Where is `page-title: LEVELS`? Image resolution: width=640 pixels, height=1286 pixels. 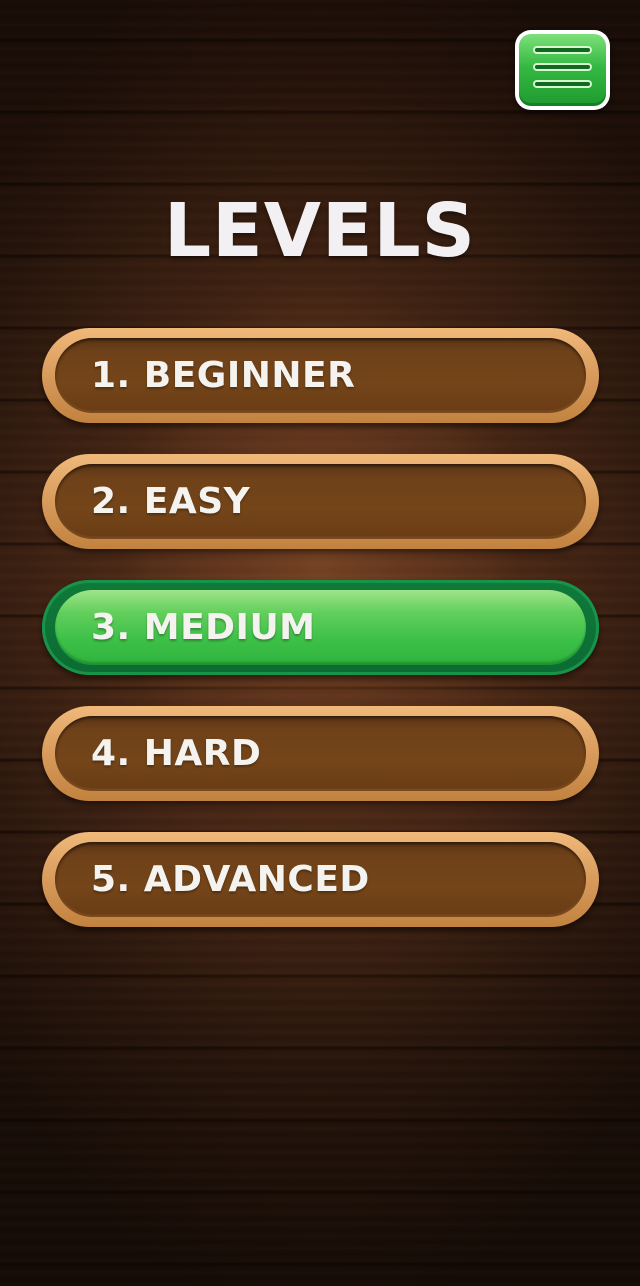 page-title: LEVELS is located at coordinates (320, 231).